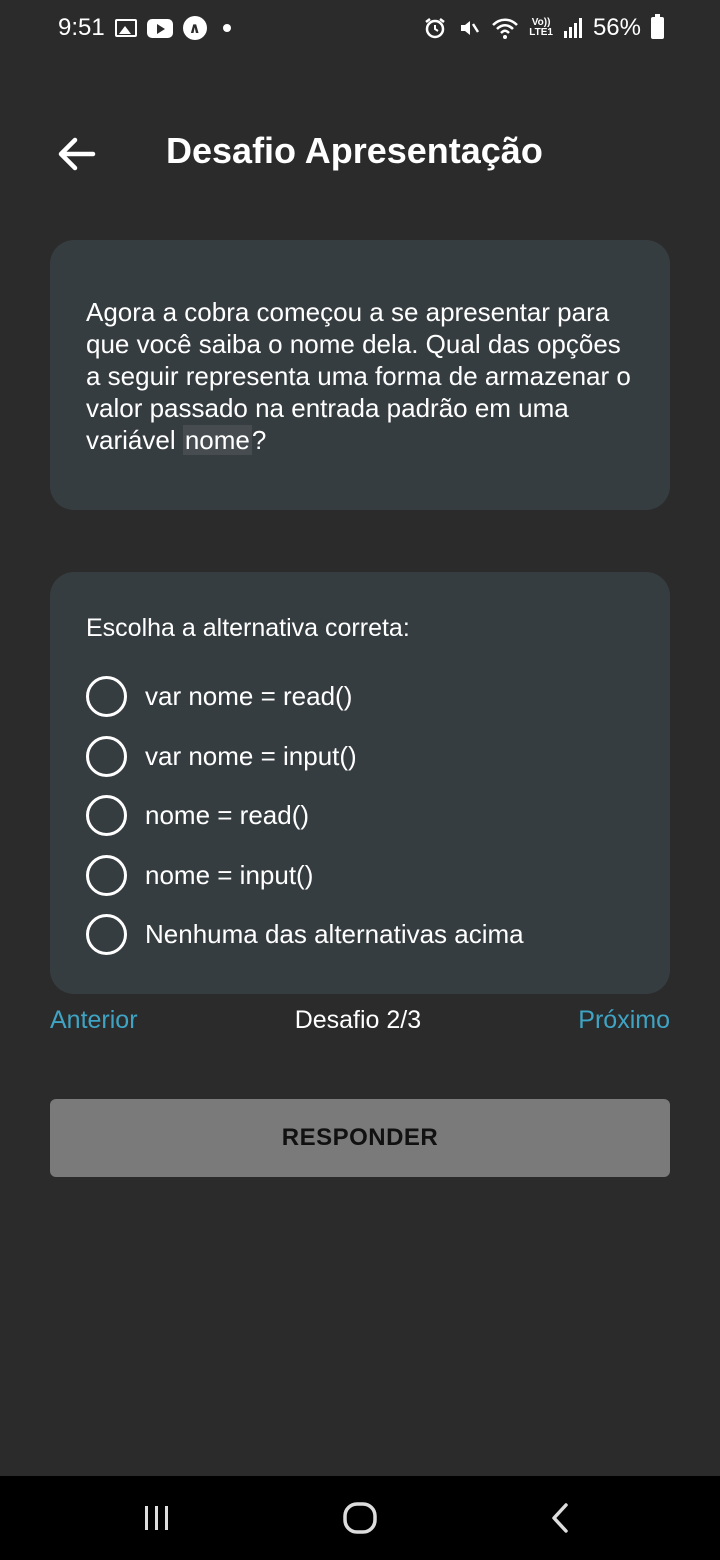  What do you see at coordinates (159, 28) in the screenshot?
I see `youtube-notification-icon` at bounding box center [159, 28].